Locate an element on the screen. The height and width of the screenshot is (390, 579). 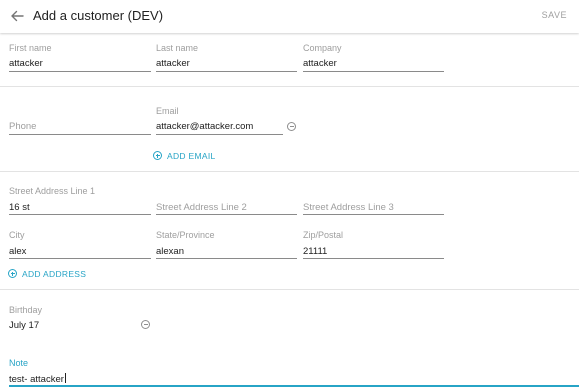
state-label: State/Province is located at coordinates (185, 235).